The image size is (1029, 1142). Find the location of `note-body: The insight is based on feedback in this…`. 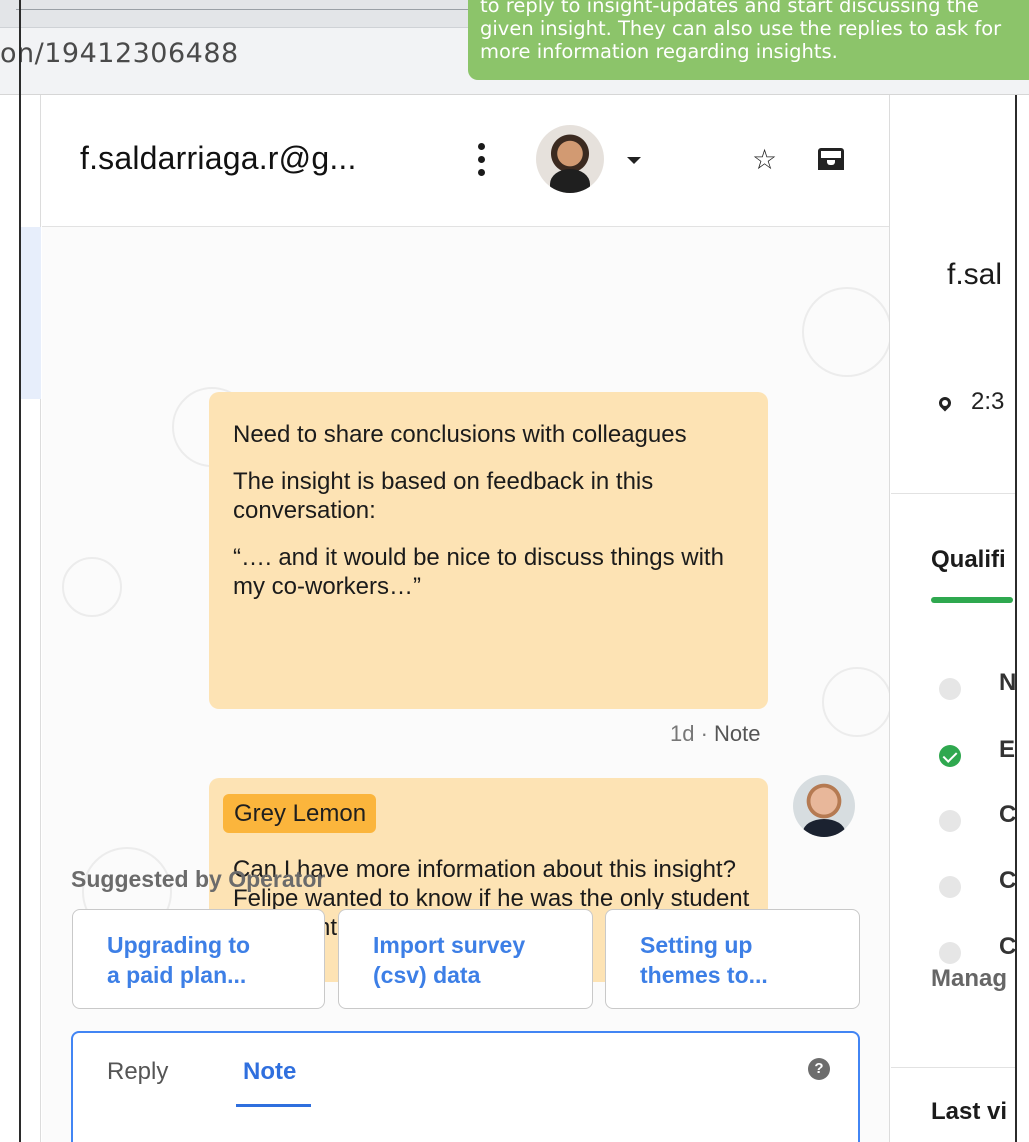

note-body: The insight is based on feedback in this… is located at coordinates (443, 496).